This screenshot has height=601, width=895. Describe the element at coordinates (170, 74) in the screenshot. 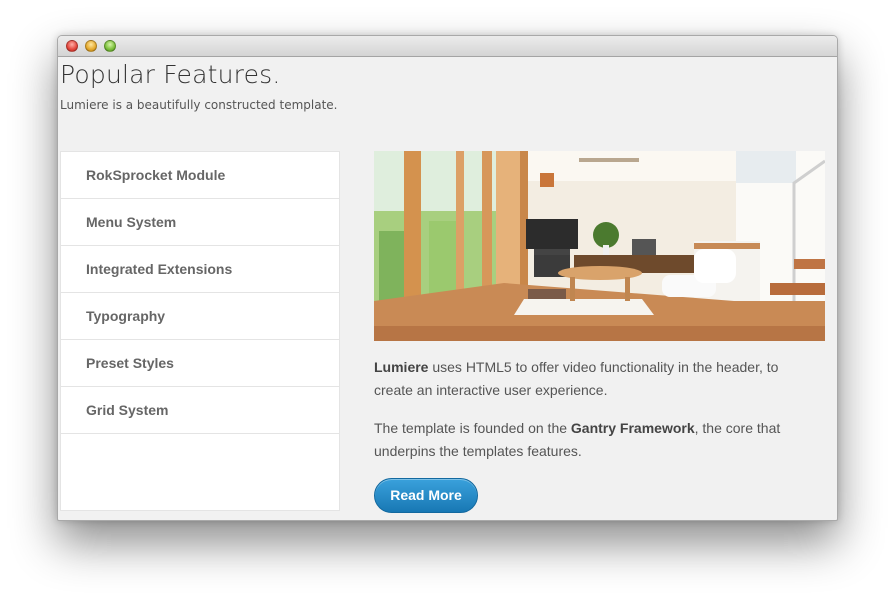

I see `page-title: Popular Features.` at that location.